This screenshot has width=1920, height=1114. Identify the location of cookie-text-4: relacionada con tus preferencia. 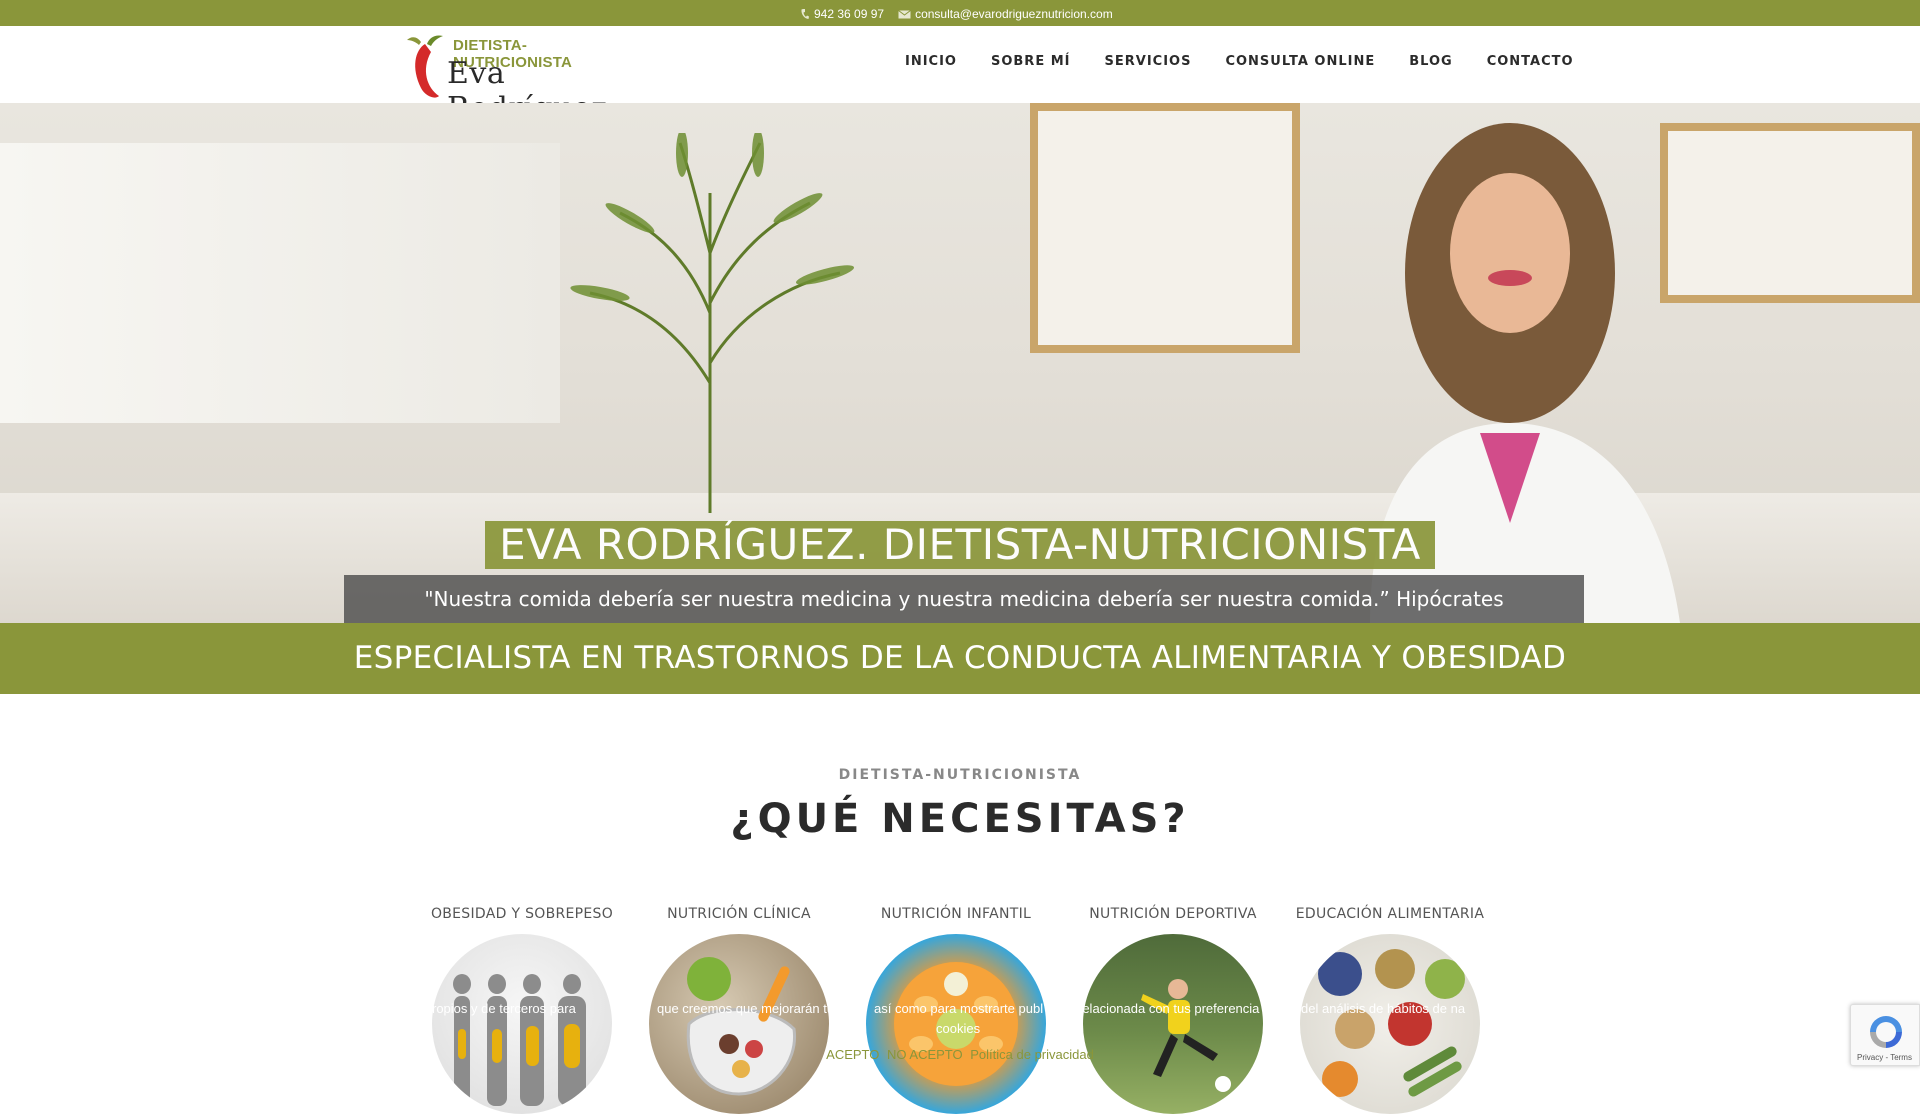
(1169, 1008).